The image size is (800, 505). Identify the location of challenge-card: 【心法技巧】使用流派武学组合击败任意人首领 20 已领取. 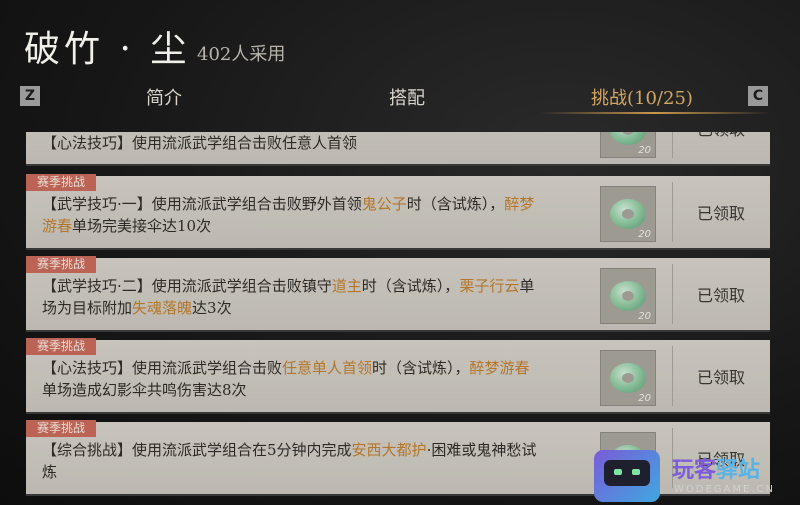
(398, 149).